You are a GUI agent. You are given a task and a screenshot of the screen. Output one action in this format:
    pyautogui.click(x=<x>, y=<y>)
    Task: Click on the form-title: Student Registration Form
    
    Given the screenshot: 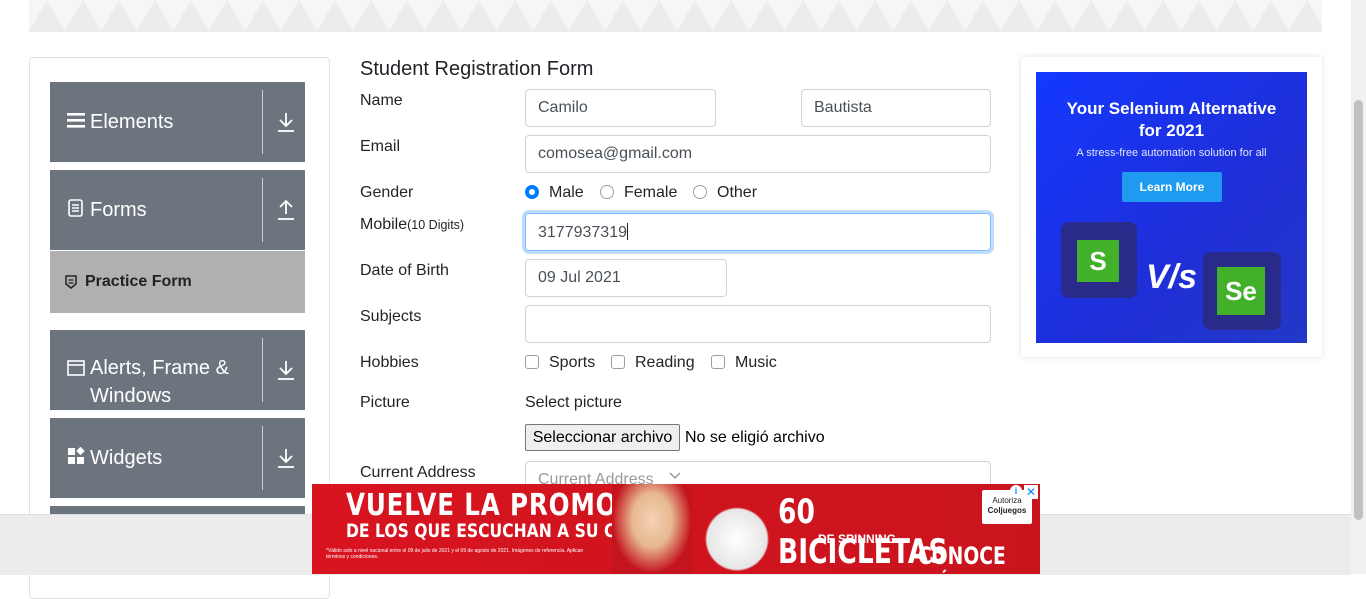 What is the action you would take?
    pyautogui.click(x=477, y=69)
    